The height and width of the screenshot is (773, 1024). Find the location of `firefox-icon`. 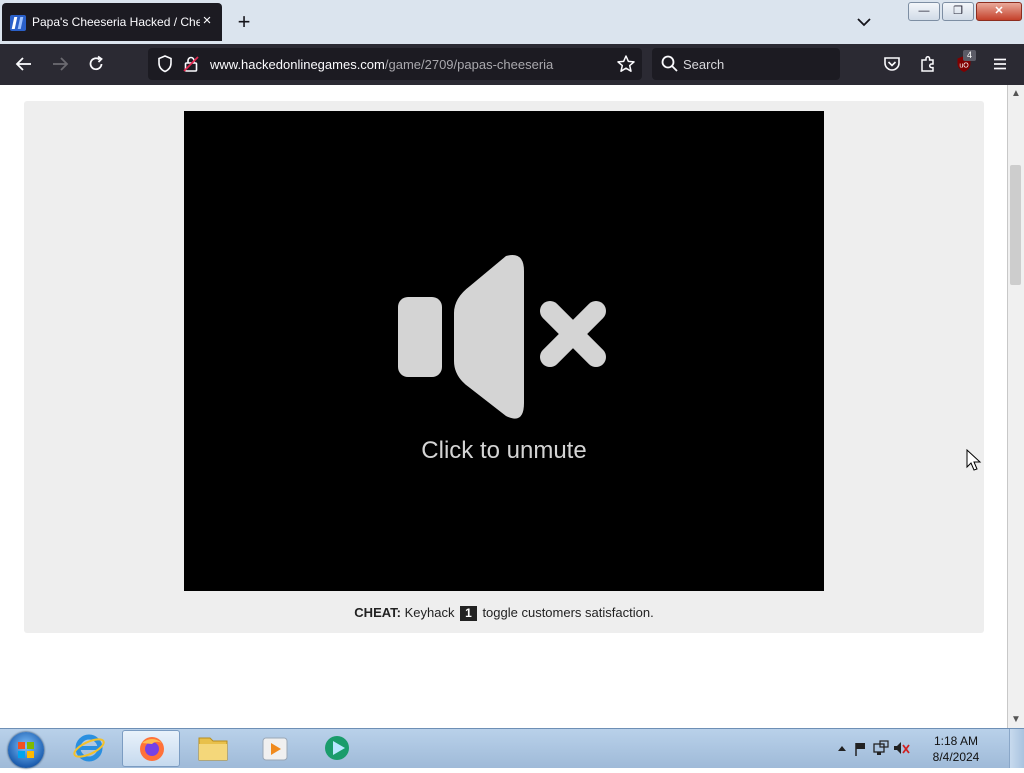

firefox-icon is located at coordinates (152, 749).